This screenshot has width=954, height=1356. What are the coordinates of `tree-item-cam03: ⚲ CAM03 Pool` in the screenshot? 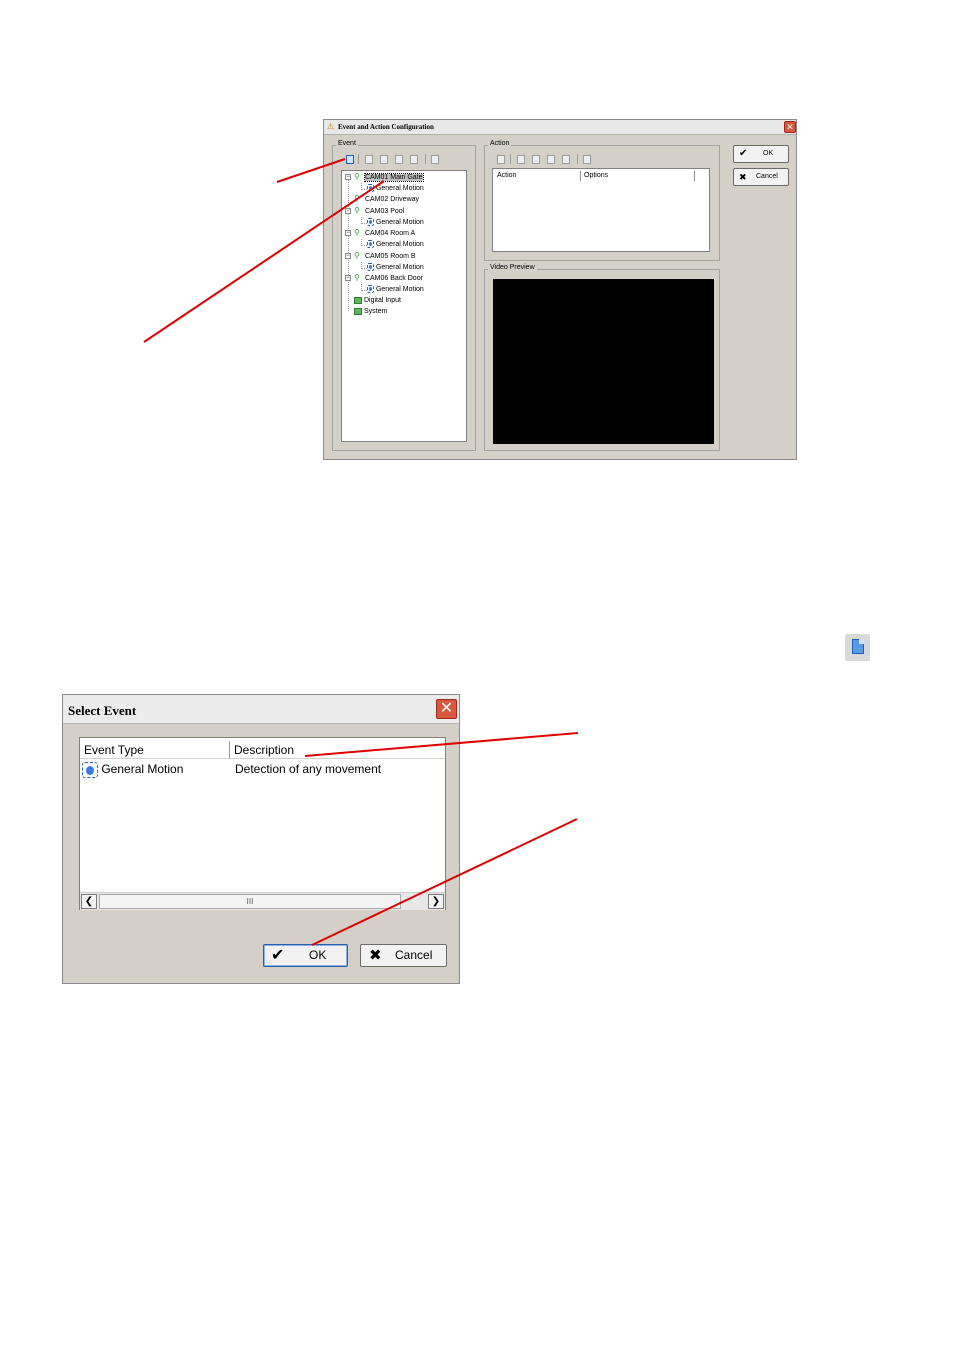 It's located at (379, 211).